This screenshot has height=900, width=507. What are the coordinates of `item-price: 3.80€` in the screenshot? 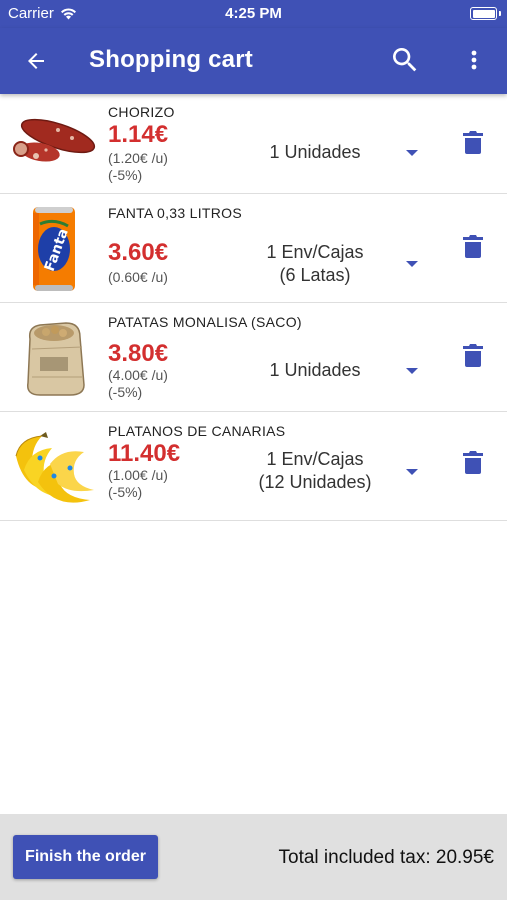 It's located at (138, 353).